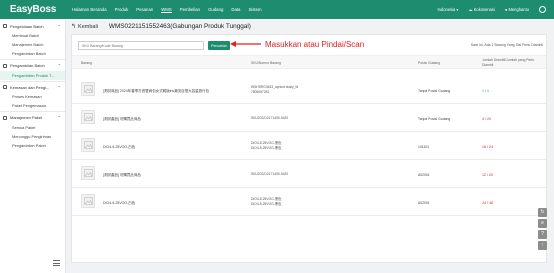 This screenshot has height=273, width=554. Describe the element at coordinates (260, 92) in the screenshot. I see `barcode: 7805097281` at that location.